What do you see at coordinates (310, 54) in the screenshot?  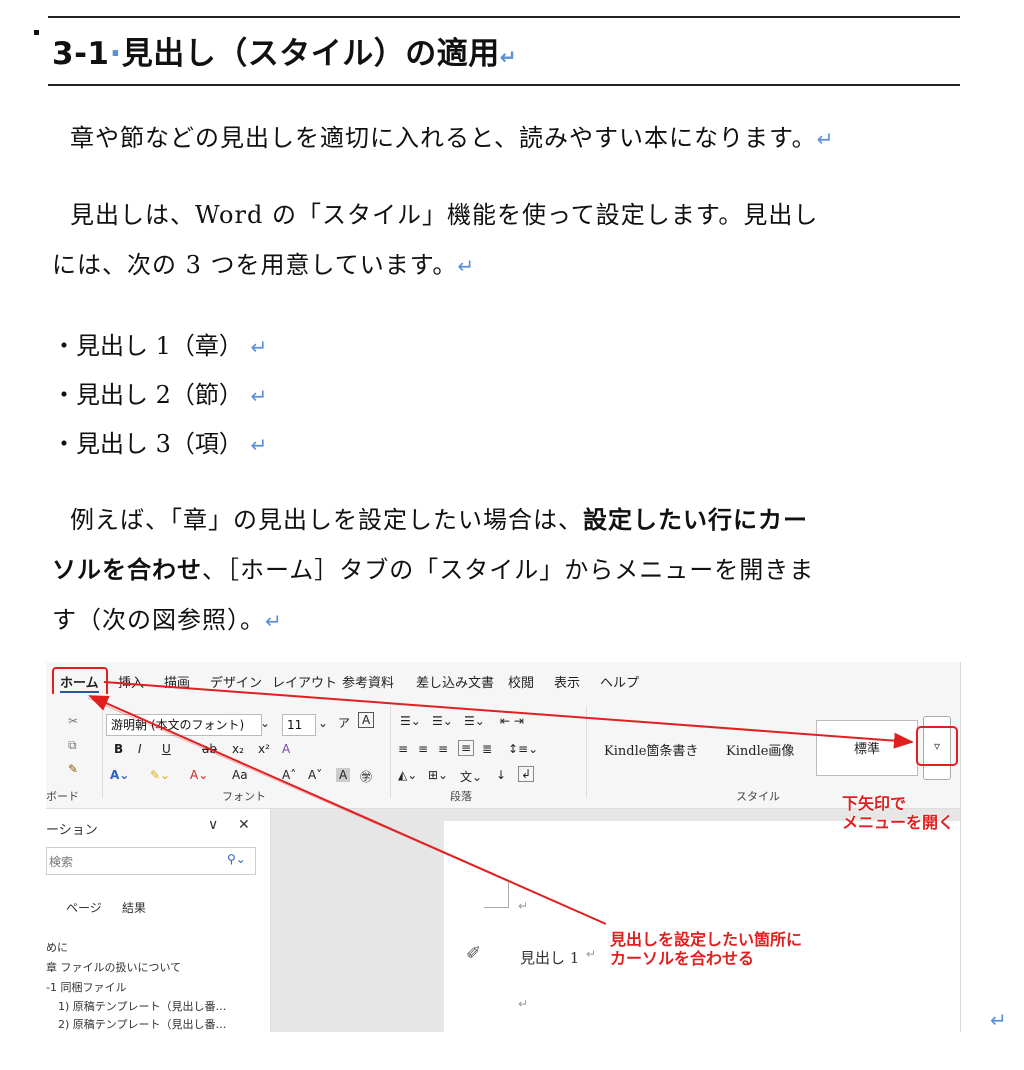 I see `heading-title: 見出し（スタイル）の適用` at bounding box center [310, 54].